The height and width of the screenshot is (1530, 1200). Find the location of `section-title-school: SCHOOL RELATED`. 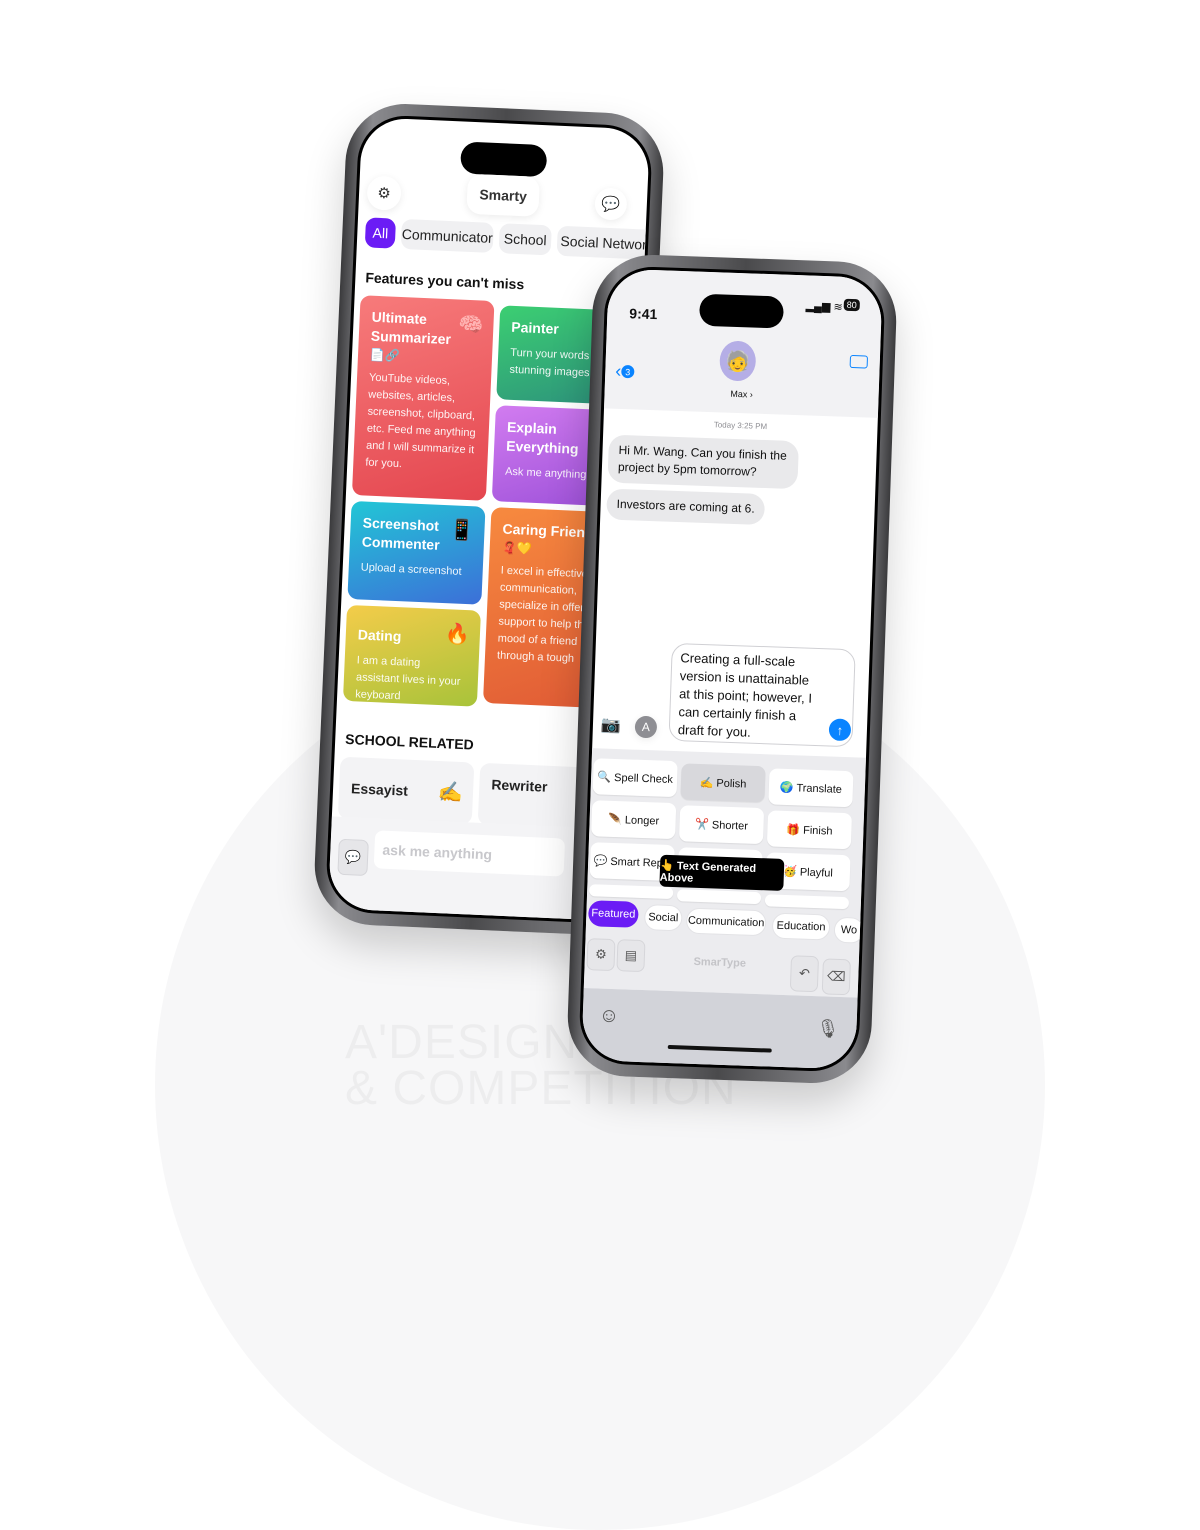

section-title-school: SCHOOL RELATED is located at coordinates (409, 741).